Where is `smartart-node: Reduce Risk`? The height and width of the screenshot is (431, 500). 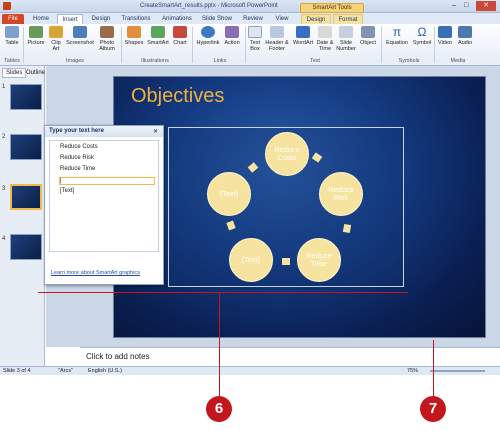 smartart-node: Reduce Risk is located at coordinates (341, 194).